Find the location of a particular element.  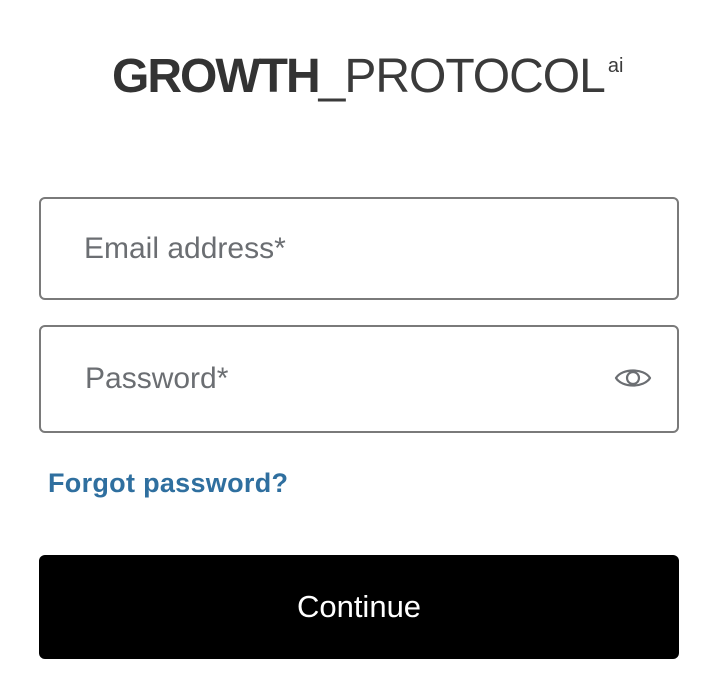

logo-text-light: _PROTOCOL is located at coordinates (462, 76).